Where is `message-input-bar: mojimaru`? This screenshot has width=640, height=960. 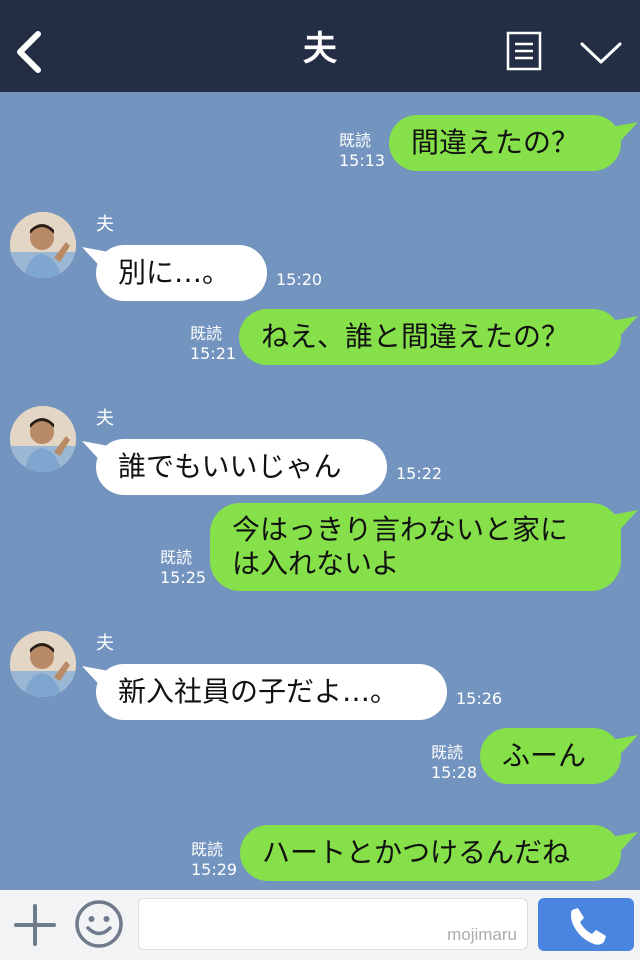 message-input-bar: mojimaru is located at coordinates (320, 925).